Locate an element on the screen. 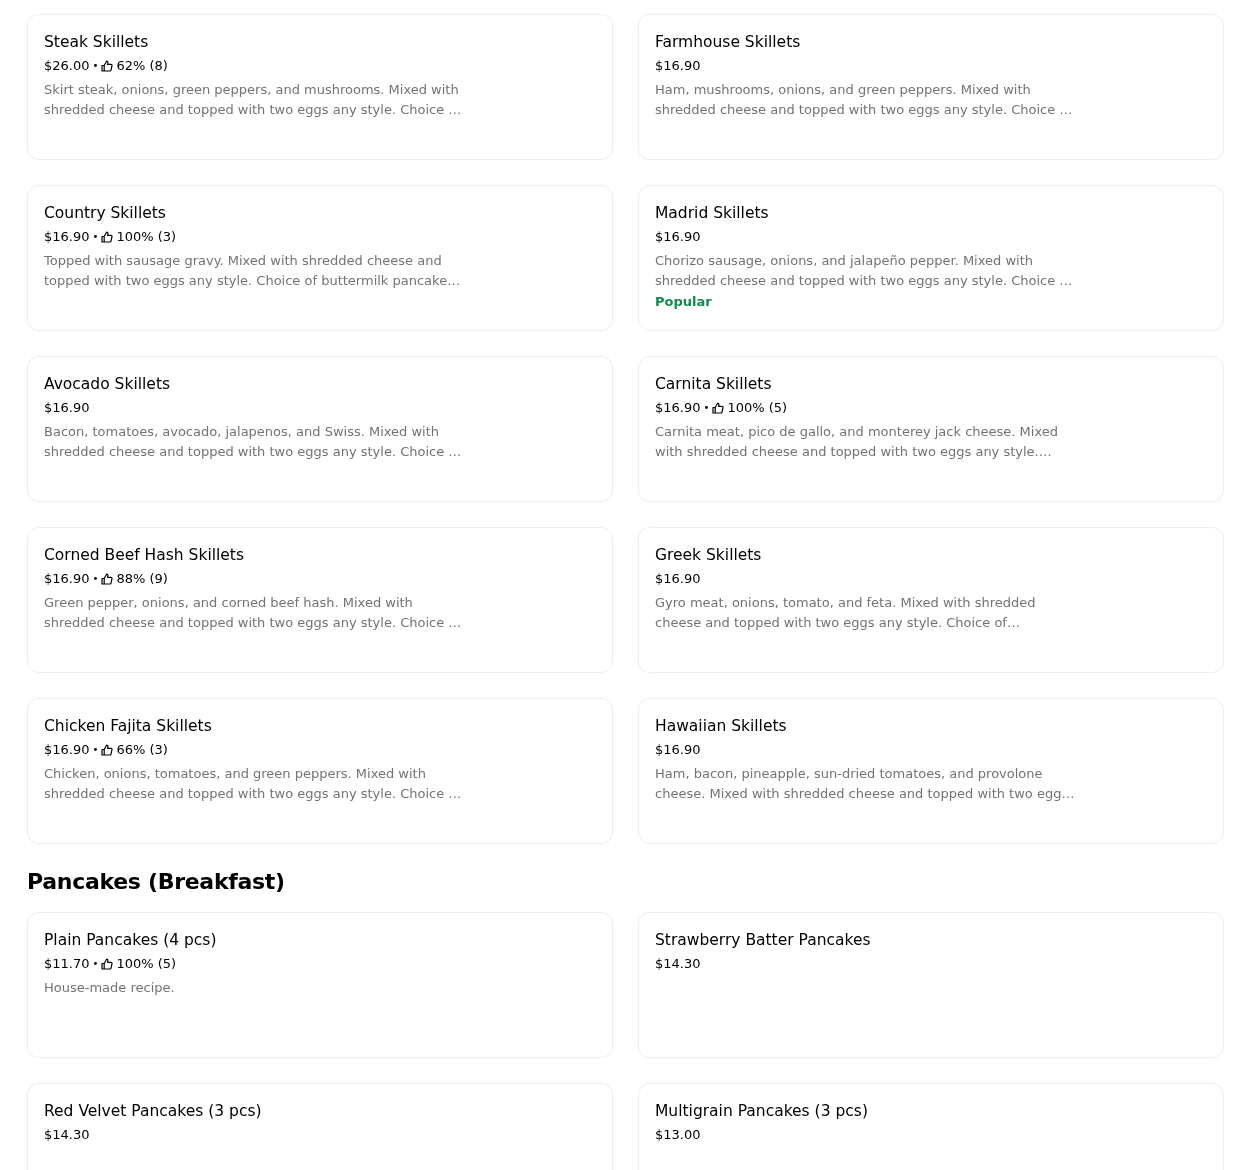 The image size is (1250, 1170). item-rating: 88% (9) is located at coordinates (142, 579).